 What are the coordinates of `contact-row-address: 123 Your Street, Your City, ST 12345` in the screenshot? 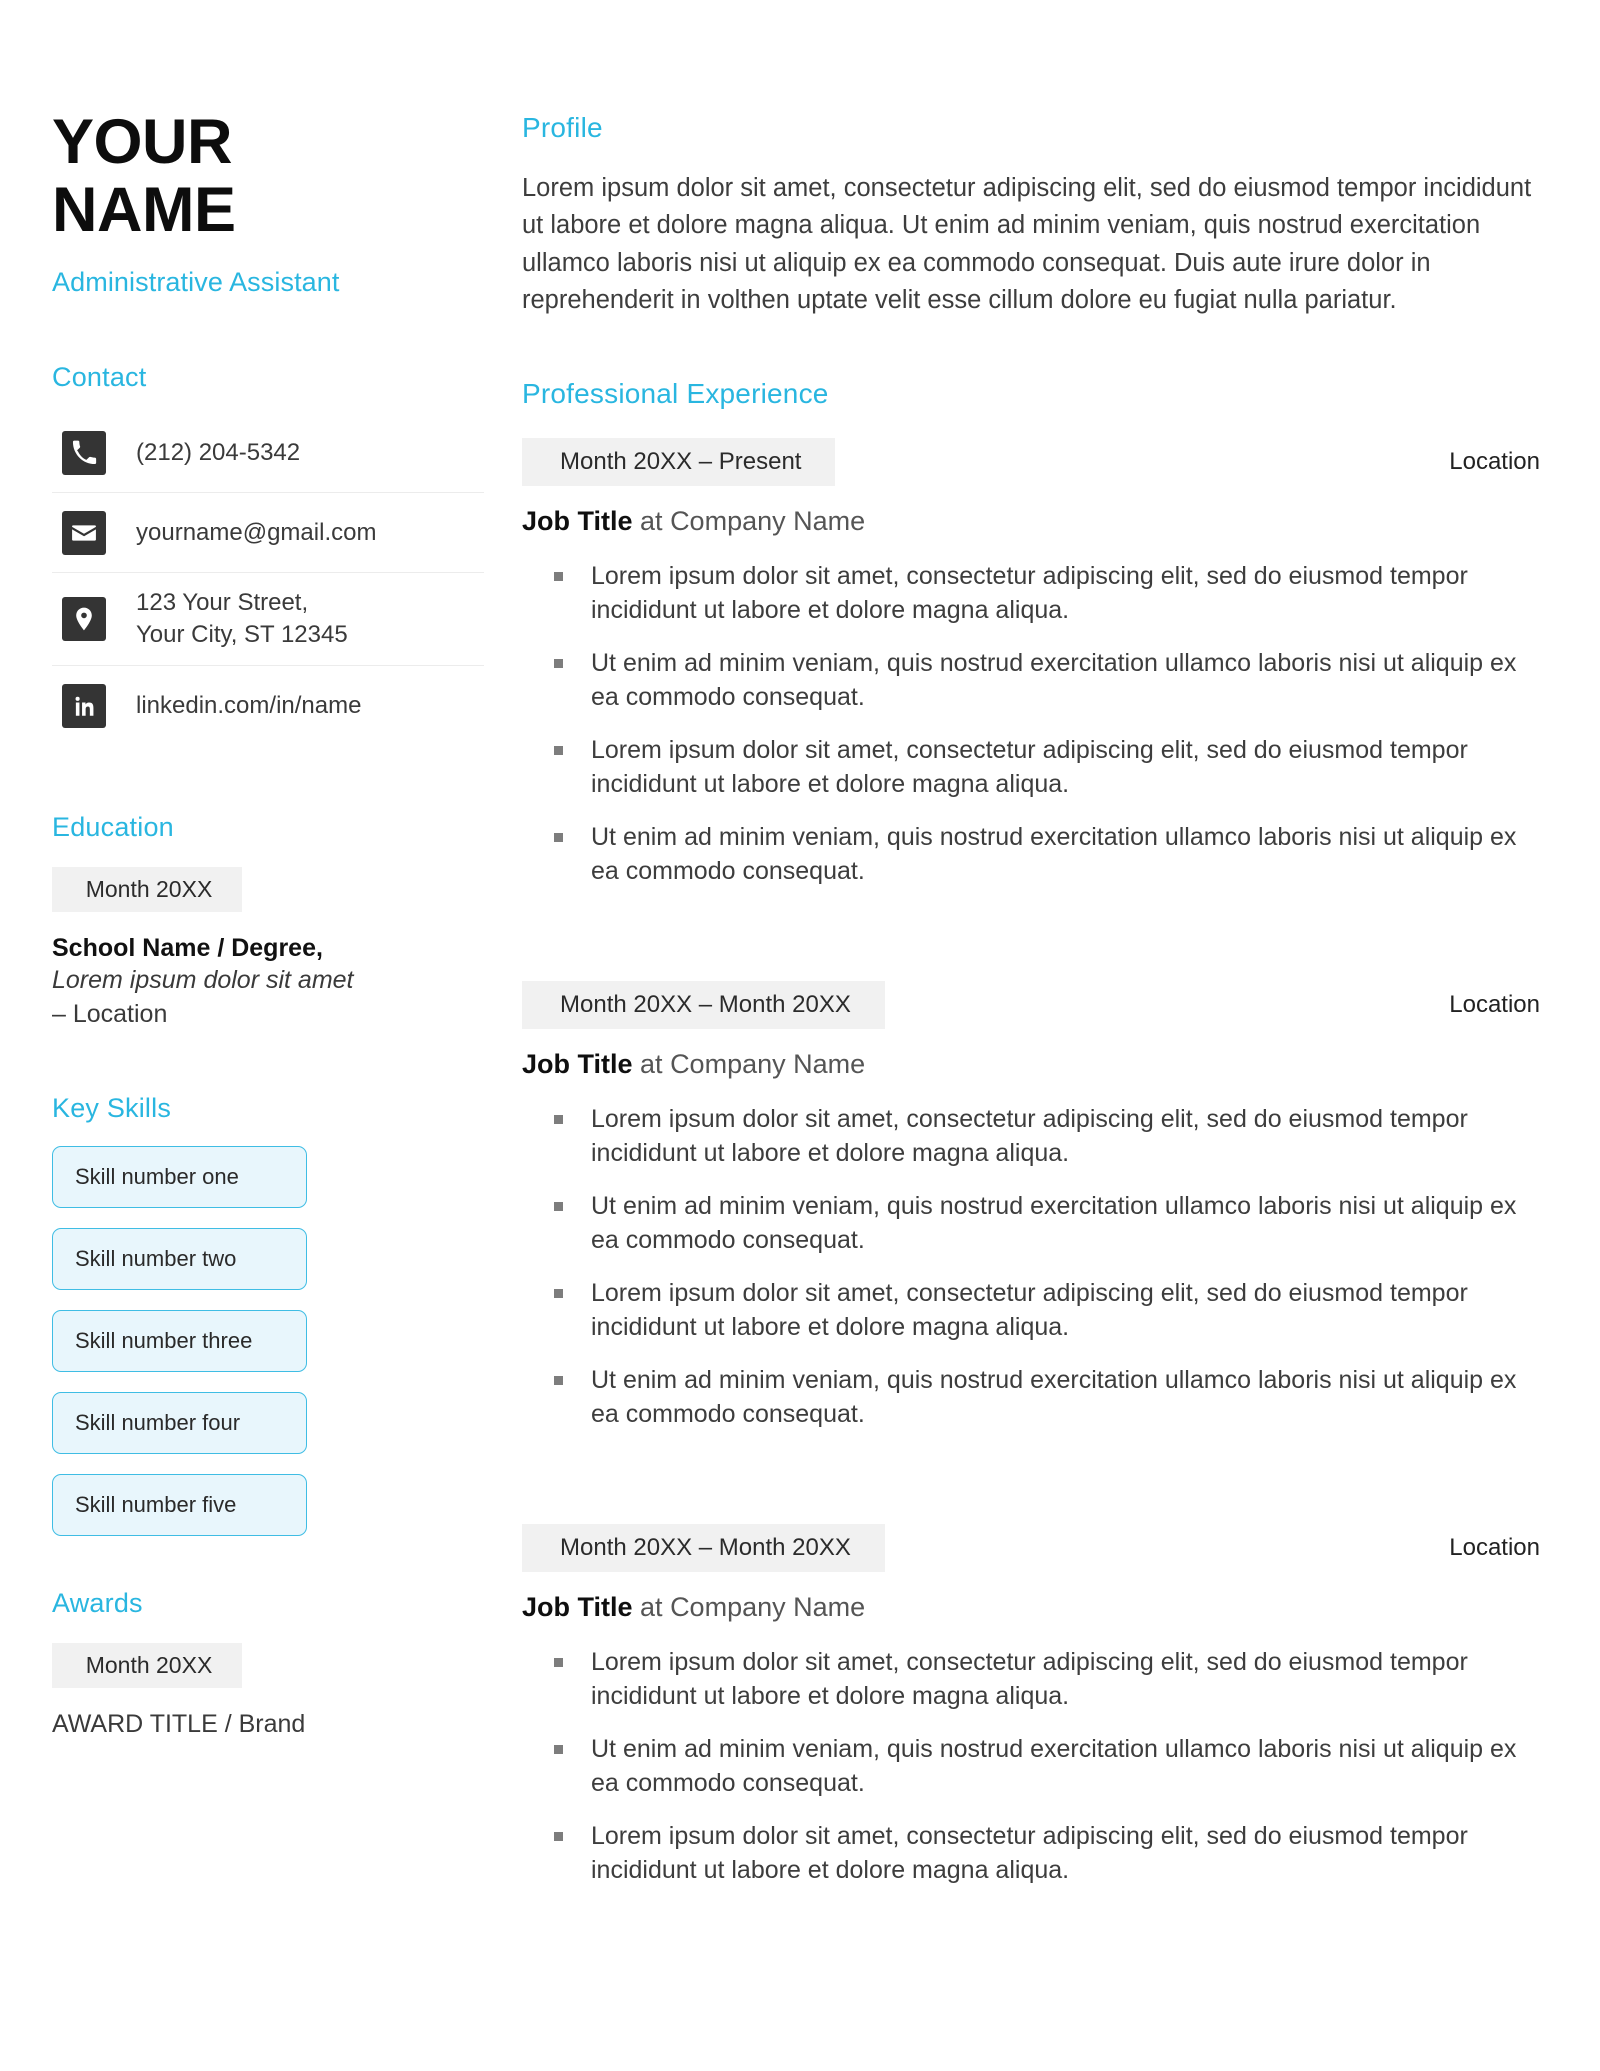 It's located at (268, 619).